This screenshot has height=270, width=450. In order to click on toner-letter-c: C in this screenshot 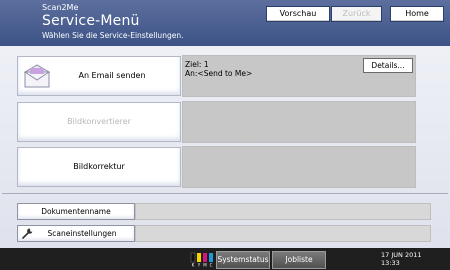, I will do `click(211, 265)`.